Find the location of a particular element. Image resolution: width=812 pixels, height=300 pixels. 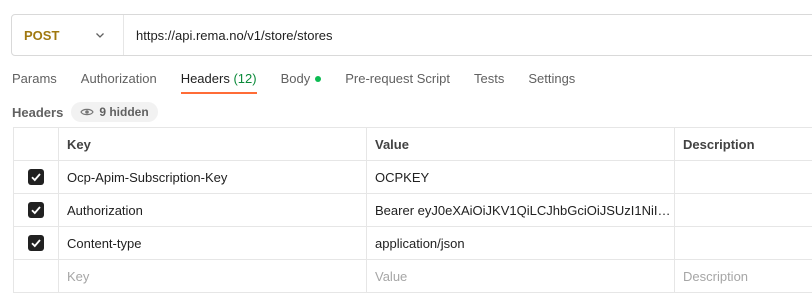

tab-label: Headers is located at coordinates (205, 78).